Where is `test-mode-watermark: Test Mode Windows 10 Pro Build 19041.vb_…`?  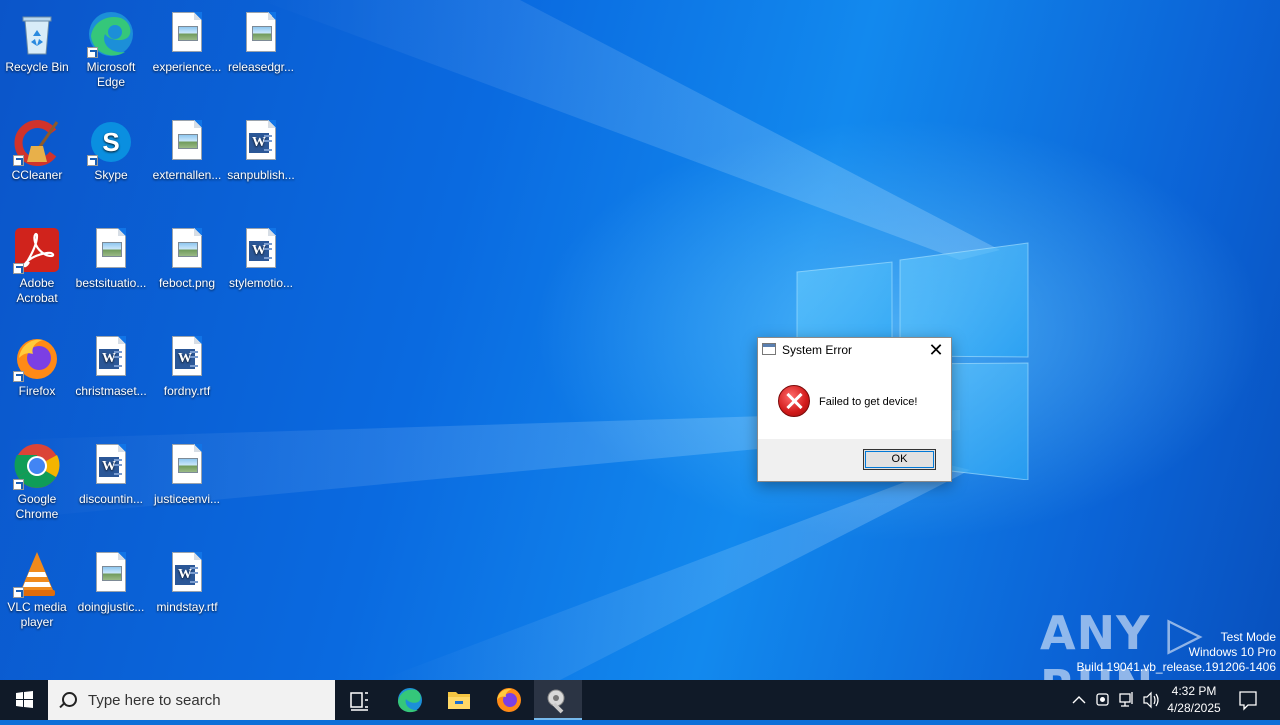 test-mode-watermark: Test Mode Windows 10 Pro Build 19041.vb_… is located at coordinates (1177, 652).